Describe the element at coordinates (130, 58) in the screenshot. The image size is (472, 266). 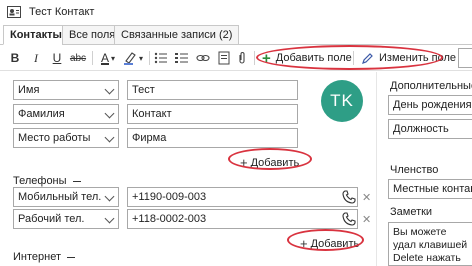
I see `highlight-icon` at that location.